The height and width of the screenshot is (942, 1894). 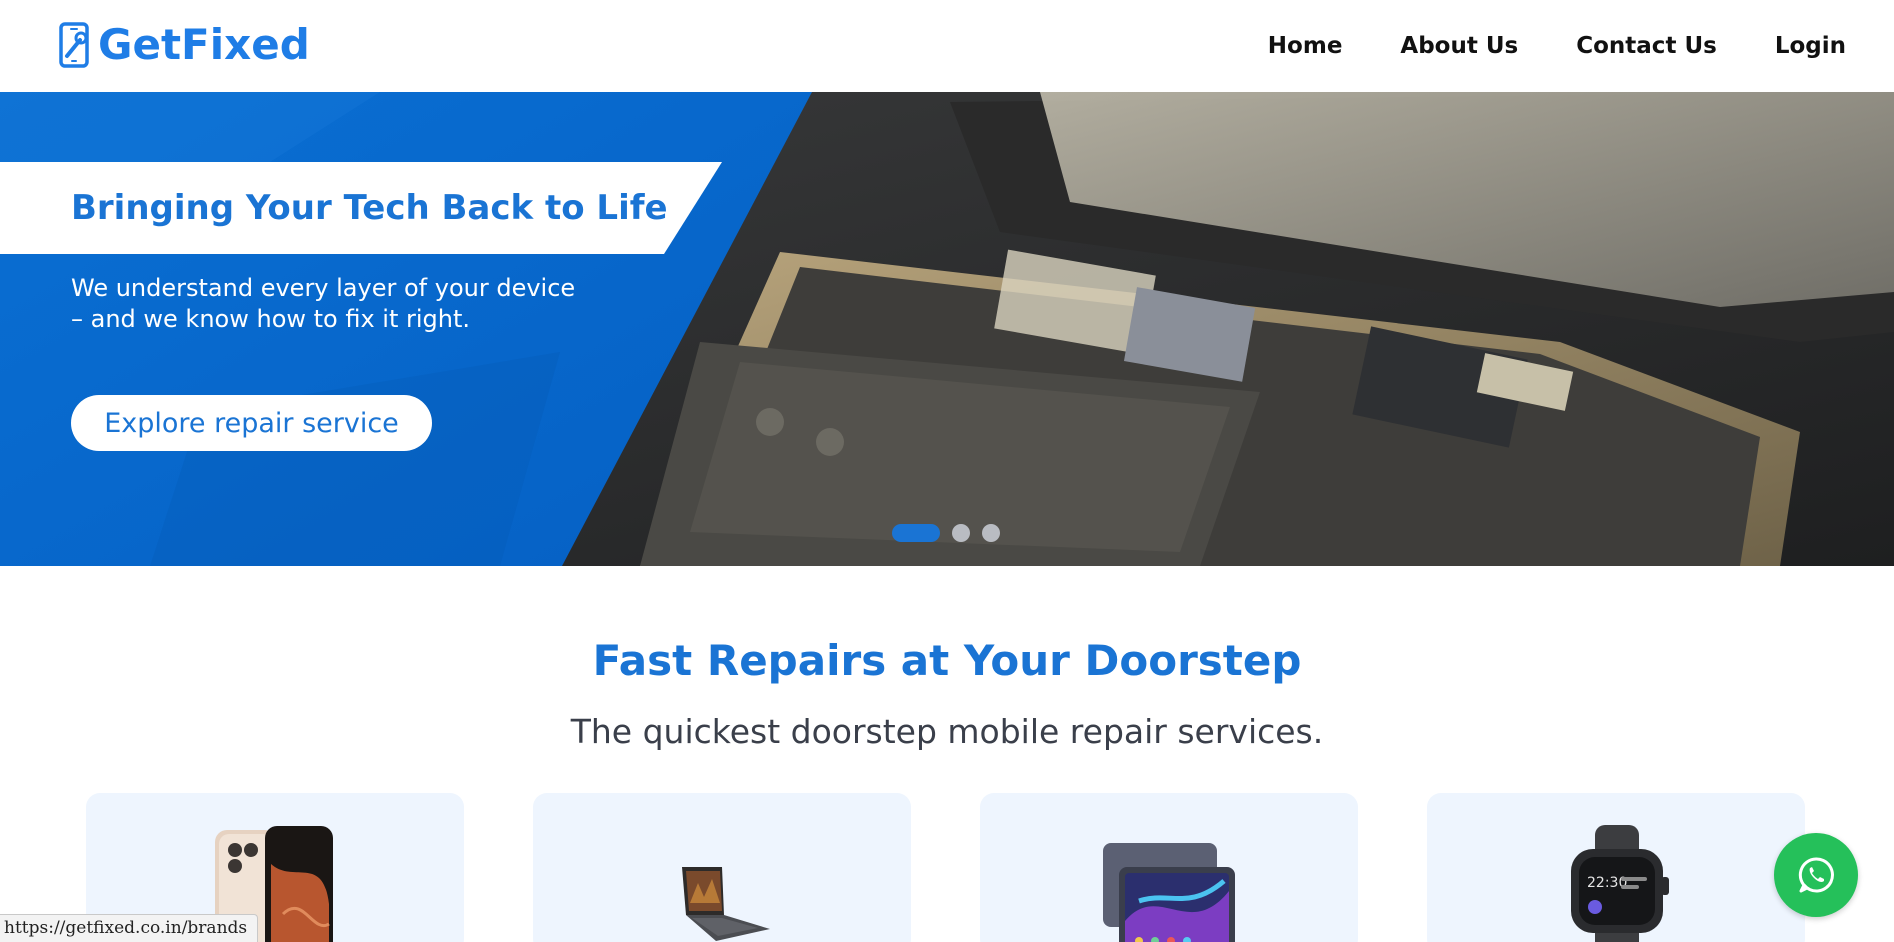 I want to click on svg-text: 22:30, so click(x=1607, y=883).